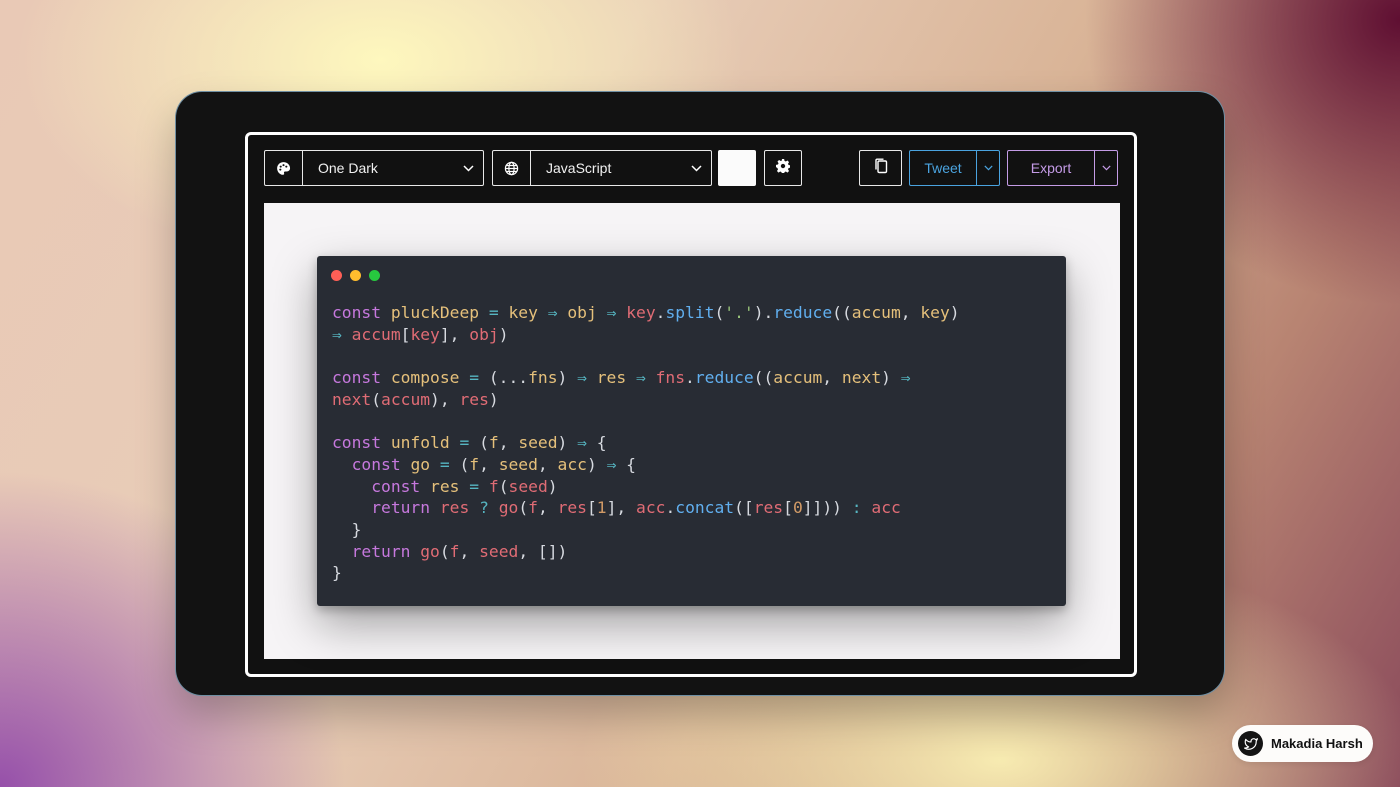  Describe the element at coordinates (538, 443) in the screenshot. I see `code-variable: seed` at that location.